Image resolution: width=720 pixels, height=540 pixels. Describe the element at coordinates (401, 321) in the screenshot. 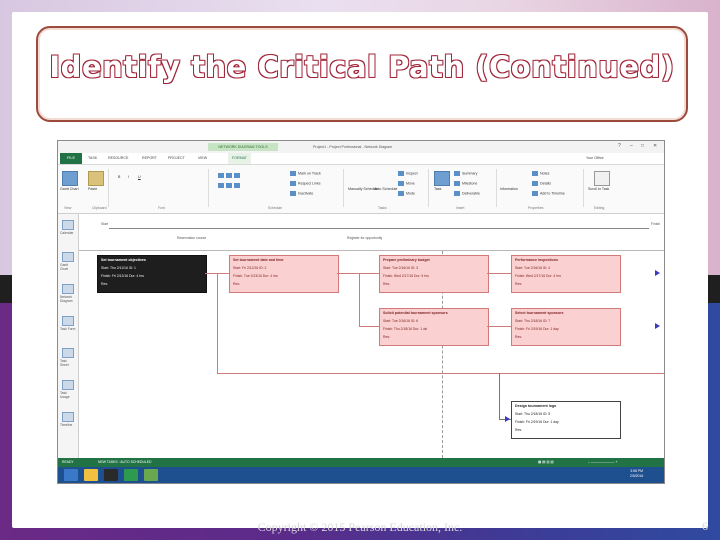

I see `task-start: Start: Tue 2/16/16 ID: 6` at that location.